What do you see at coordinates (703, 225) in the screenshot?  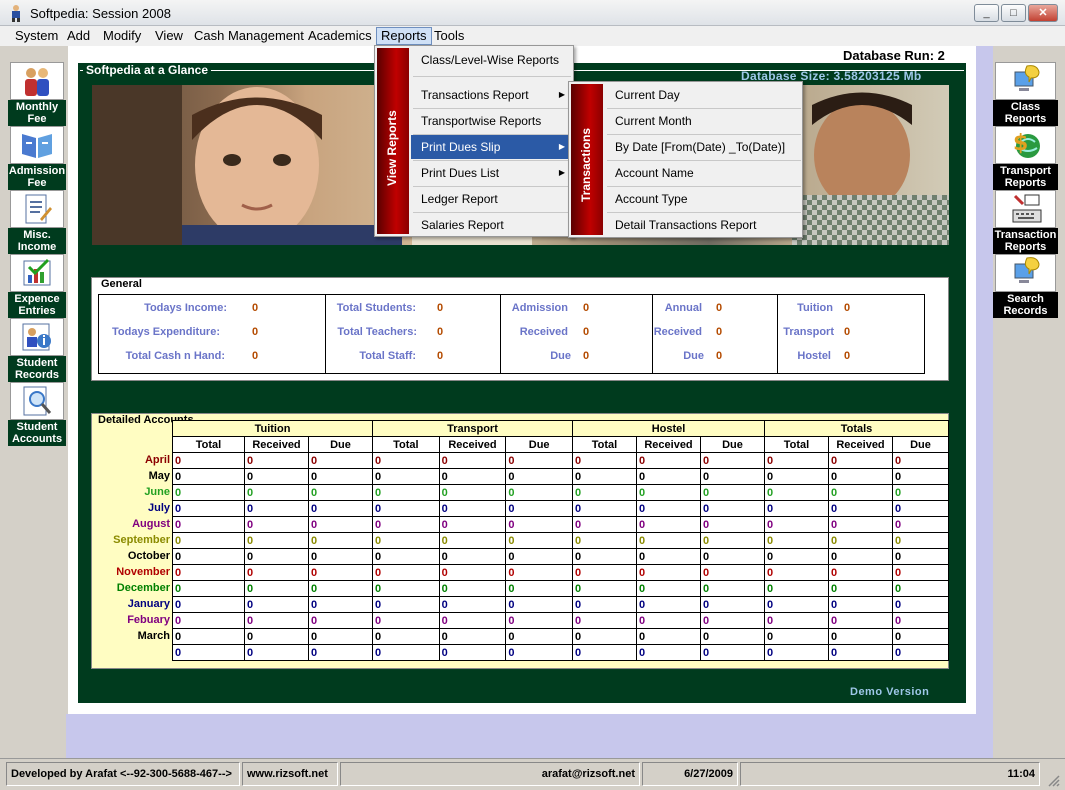 I see `menu-detail-transactions-report: Detail Transactions Report` at bounding box center [703, 225].